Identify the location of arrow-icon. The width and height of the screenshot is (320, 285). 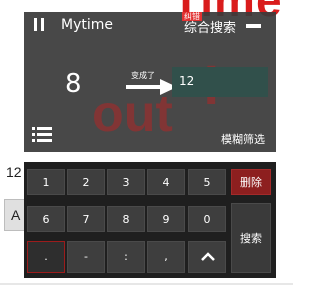
(151, 87).